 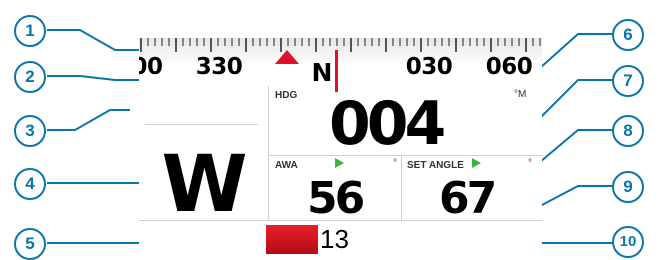 I want to click on callout-7: 7, so click(x=628, y=81).